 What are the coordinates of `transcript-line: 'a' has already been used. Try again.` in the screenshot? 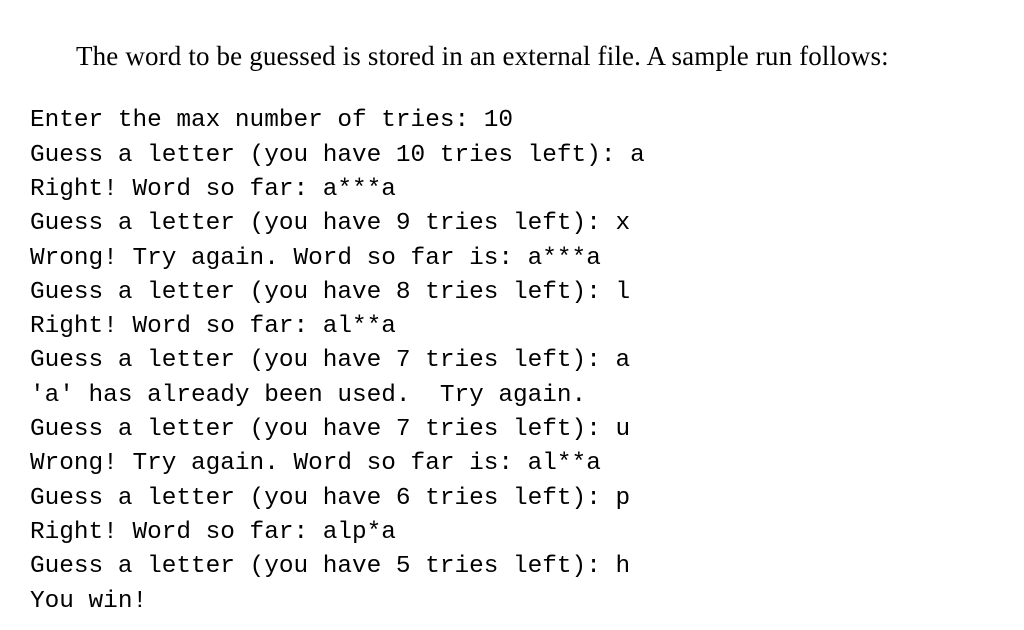 It's located at (308, 395).